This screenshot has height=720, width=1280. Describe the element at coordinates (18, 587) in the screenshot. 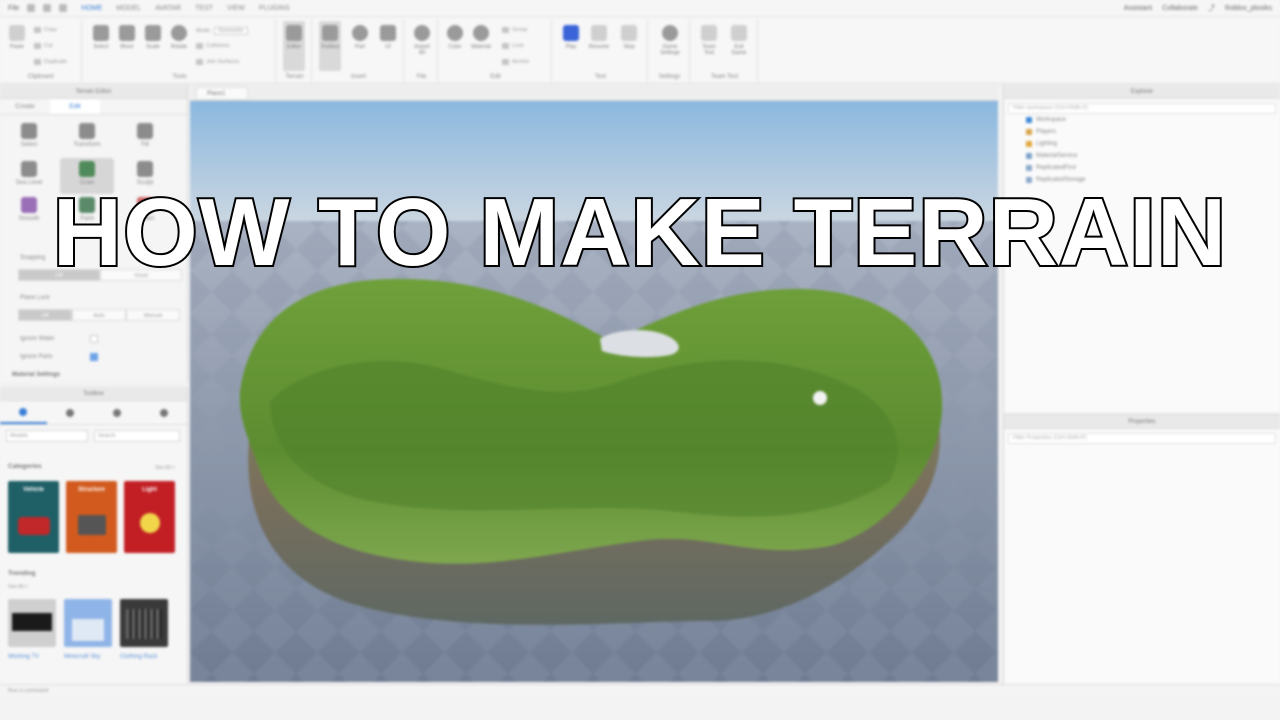

I see `trending-see-all: See All >` at that location.